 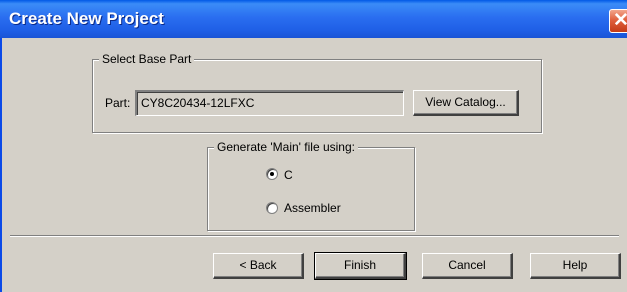 What do you see at coordinates (286, 147) in the screenshot?
I see `main-file-legend: Generate 'Main' file using:` at bounding box center [286, 147].